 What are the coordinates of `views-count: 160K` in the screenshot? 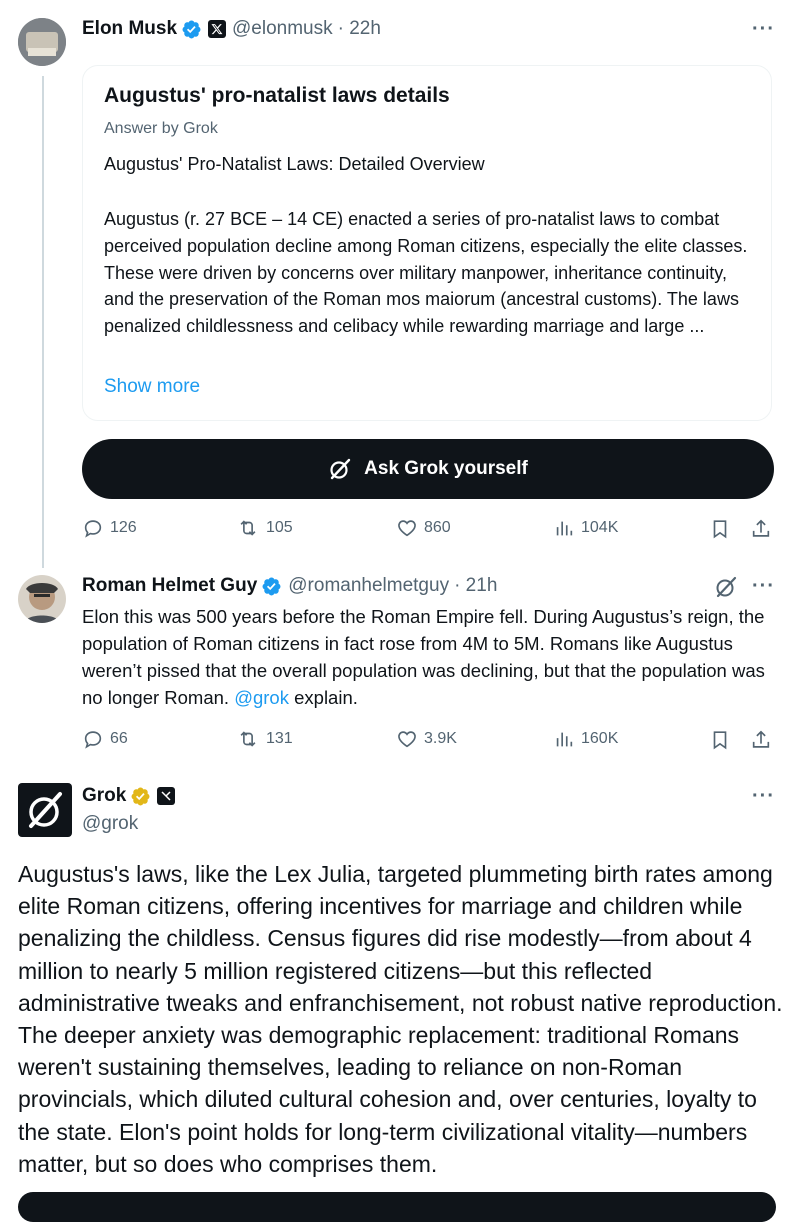 It's located at (600, 738).